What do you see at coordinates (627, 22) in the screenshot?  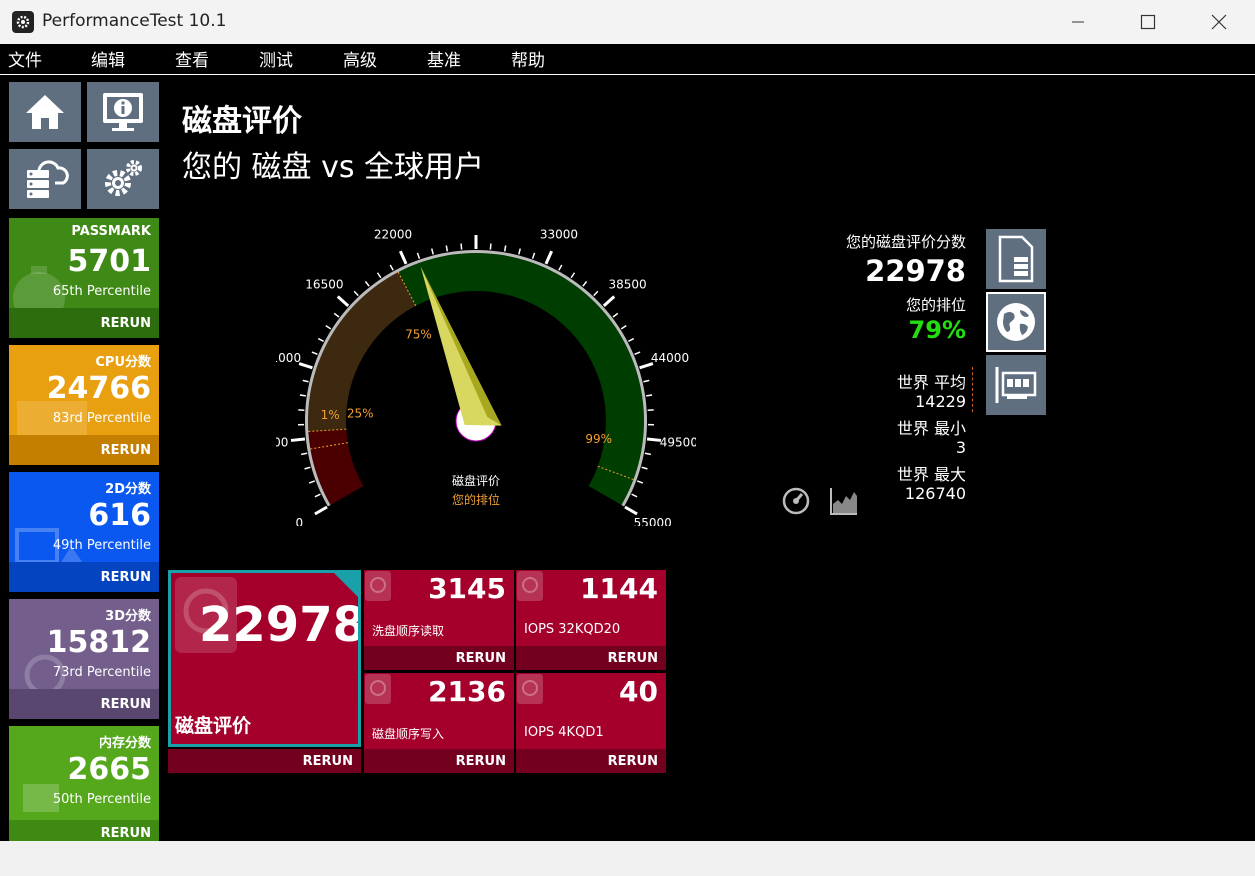 I see `title-bar: PerformanceTest 10.1` at bounding box center [627, 22].